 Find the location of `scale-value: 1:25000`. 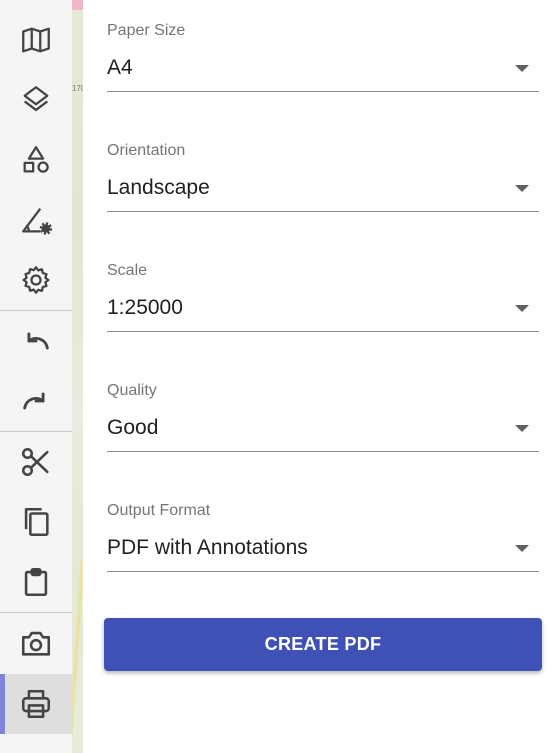

scale-value: 1:25000 is located at coordinates (145, 307).